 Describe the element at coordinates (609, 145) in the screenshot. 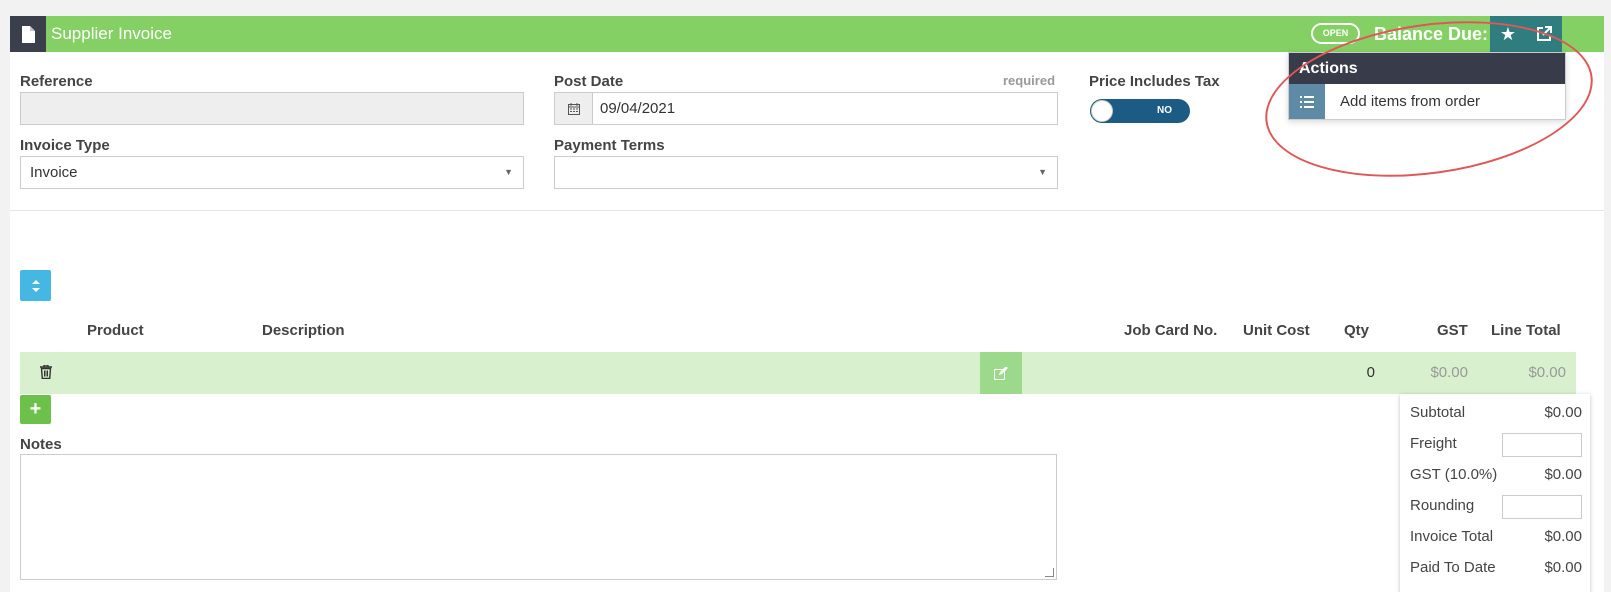

I see `payment-terms-label: Payment Terms` at that location.